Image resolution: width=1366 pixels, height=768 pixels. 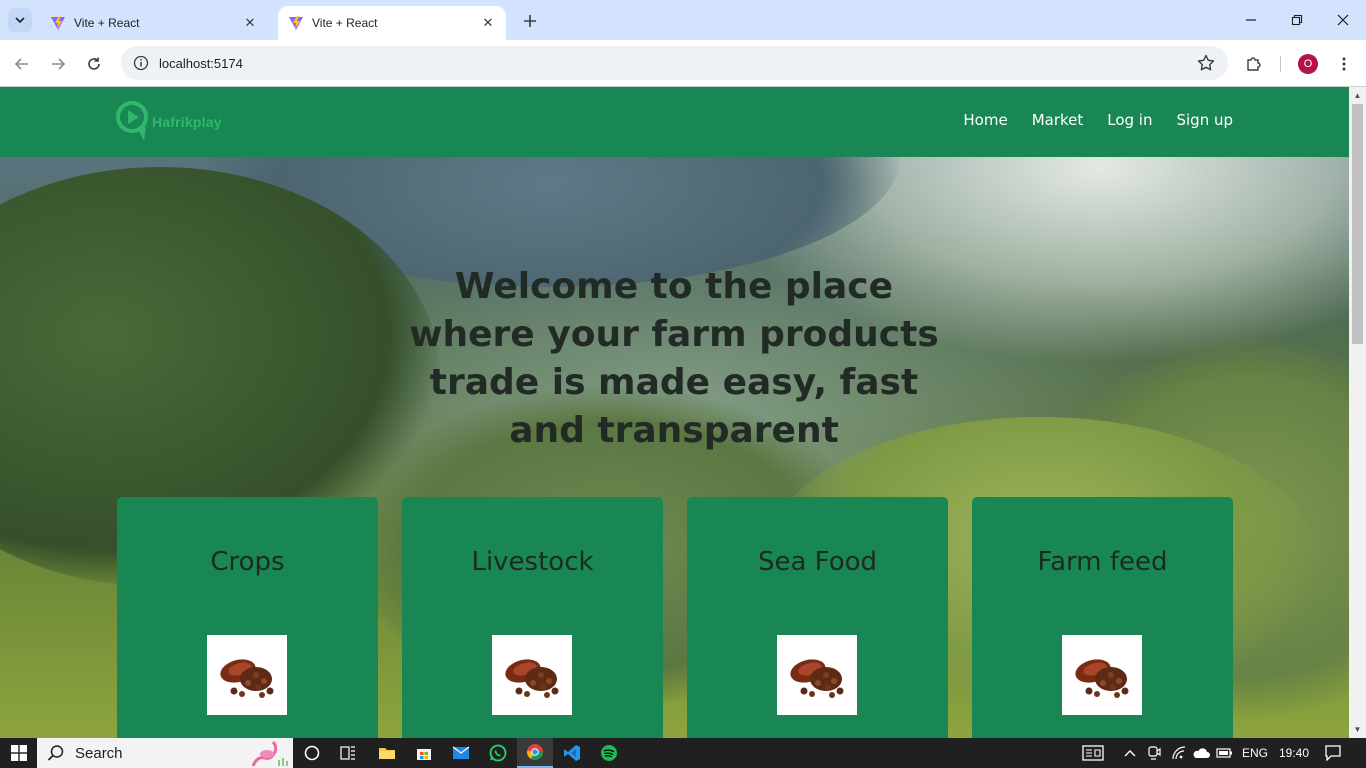 I want to click on notifications-button, so click(x=1333, y=753).